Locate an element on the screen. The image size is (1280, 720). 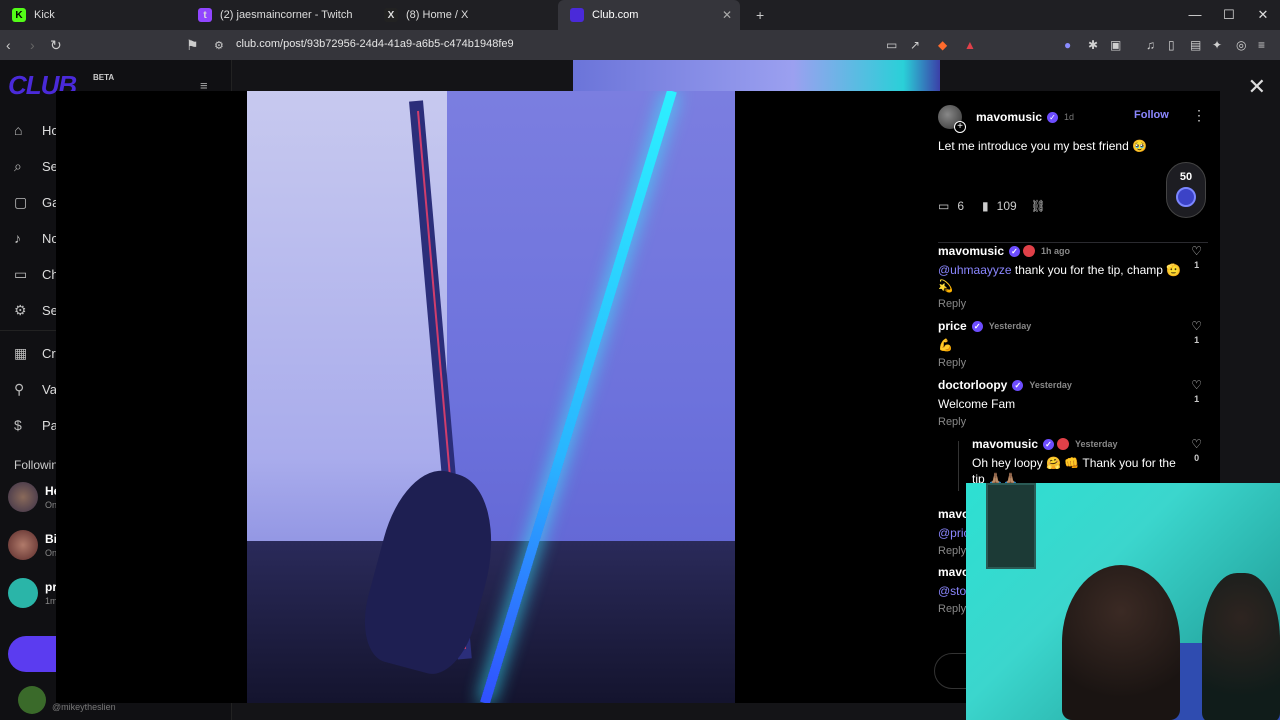
person-left is located at coordinates (1121, 642).